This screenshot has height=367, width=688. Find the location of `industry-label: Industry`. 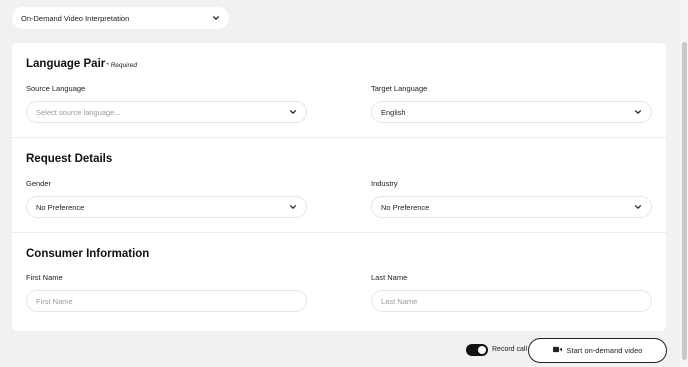

industry-label: Industry is located at coordinates (384, 183).